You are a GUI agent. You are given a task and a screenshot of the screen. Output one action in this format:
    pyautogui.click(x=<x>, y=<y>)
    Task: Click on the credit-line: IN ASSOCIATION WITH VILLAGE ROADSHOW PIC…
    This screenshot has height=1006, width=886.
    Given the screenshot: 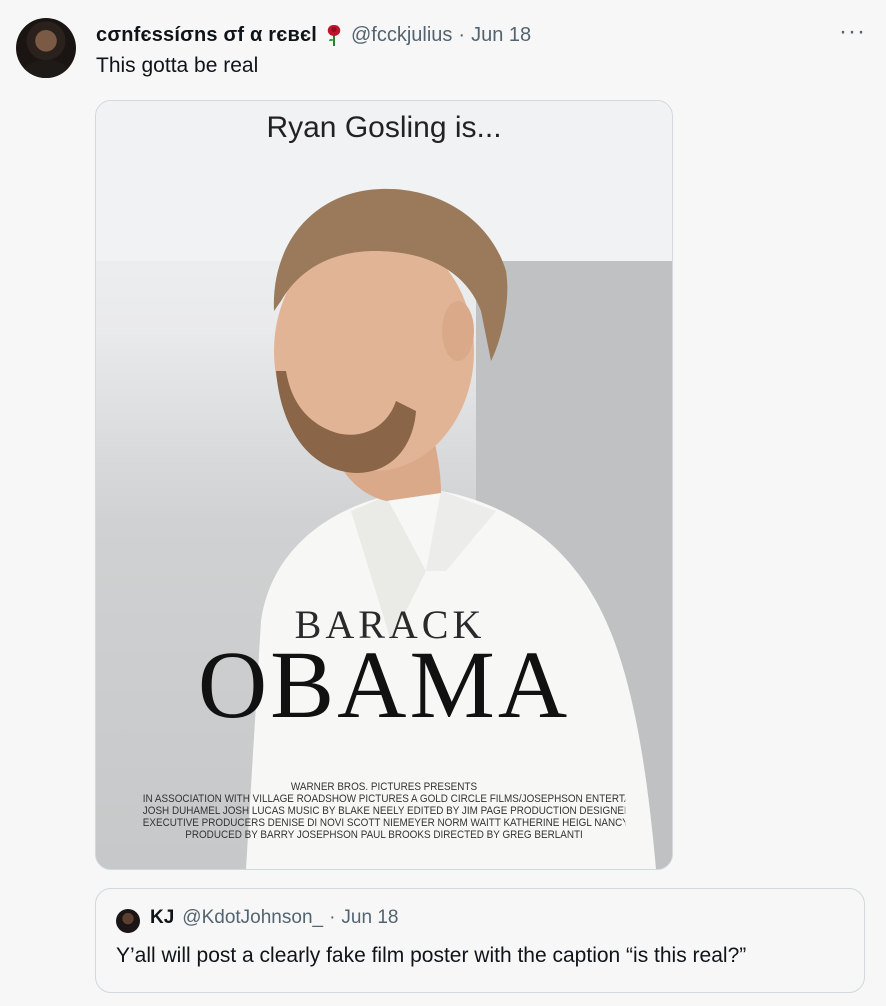 What is the action you would take?
    pyautogui.click(x=383, y=799)
    